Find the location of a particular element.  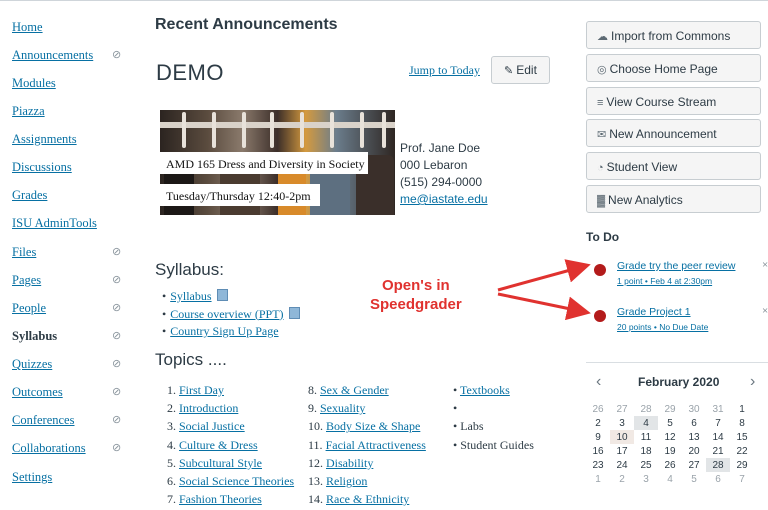

button-label: Import from Commons is located at coordinates (671, 36).